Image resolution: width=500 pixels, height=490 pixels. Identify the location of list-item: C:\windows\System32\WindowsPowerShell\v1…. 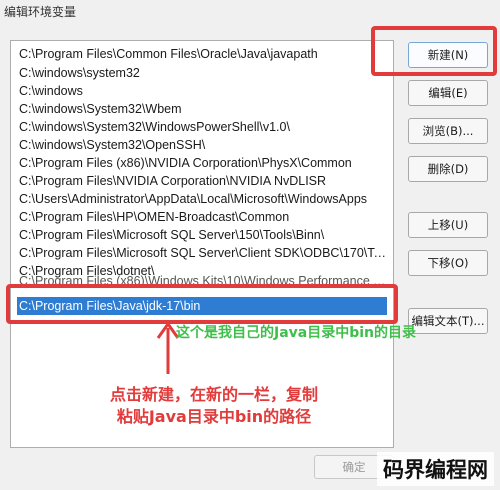
(205, 127).